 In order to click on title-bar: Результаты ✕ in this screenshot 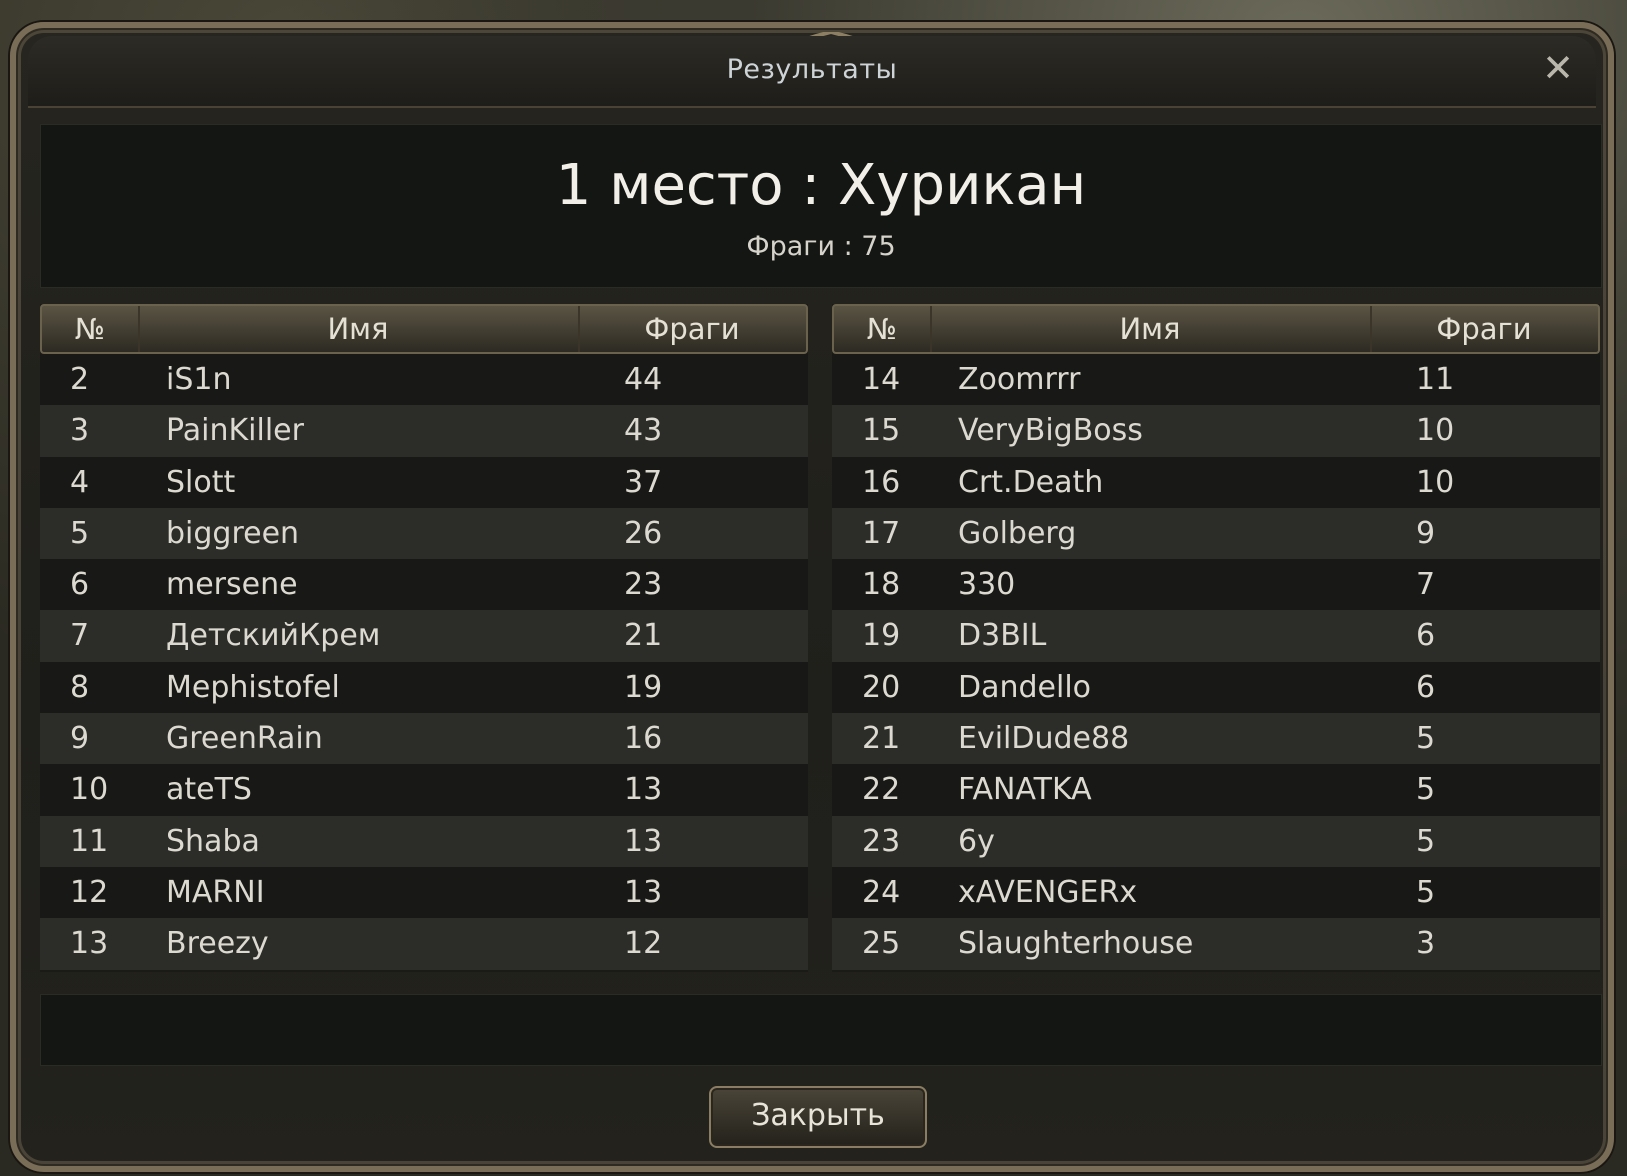, I will do `click(812, 72)`.